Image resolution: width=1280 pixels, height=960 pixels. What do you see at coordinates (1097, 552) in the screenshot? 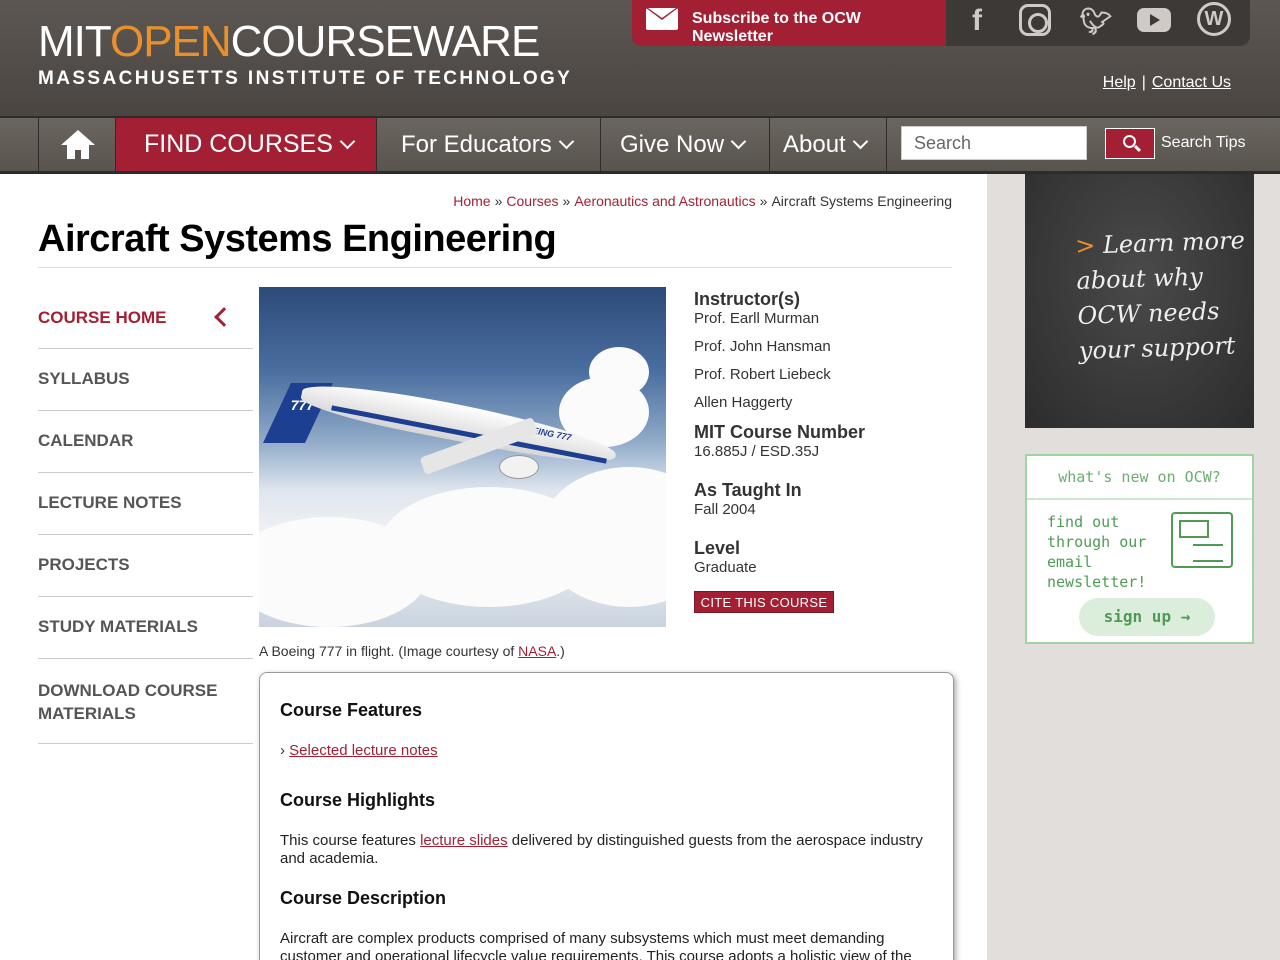
I see `newsletter-text: find out through our email newsletter!` at bounding box center [1097, 552].